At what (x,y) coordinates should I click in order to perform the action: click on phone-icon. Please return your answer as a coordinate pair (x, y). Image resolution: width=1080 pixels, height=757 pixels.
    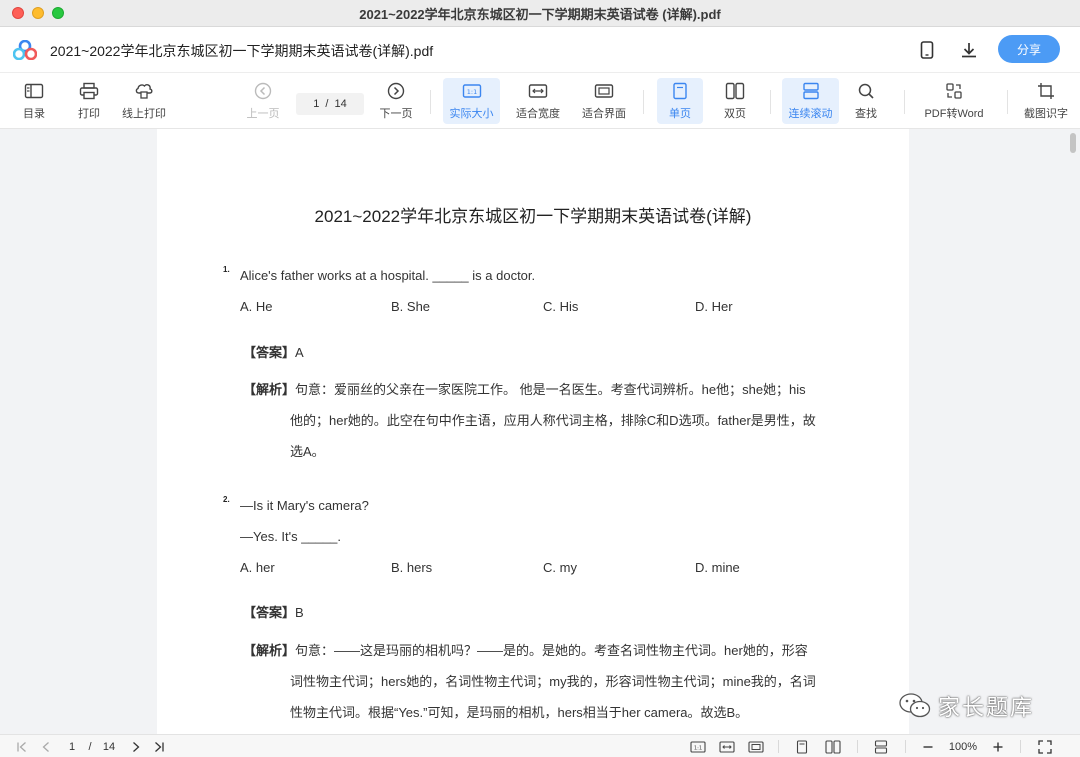
    Looking at the image, I should click on (927, 50).